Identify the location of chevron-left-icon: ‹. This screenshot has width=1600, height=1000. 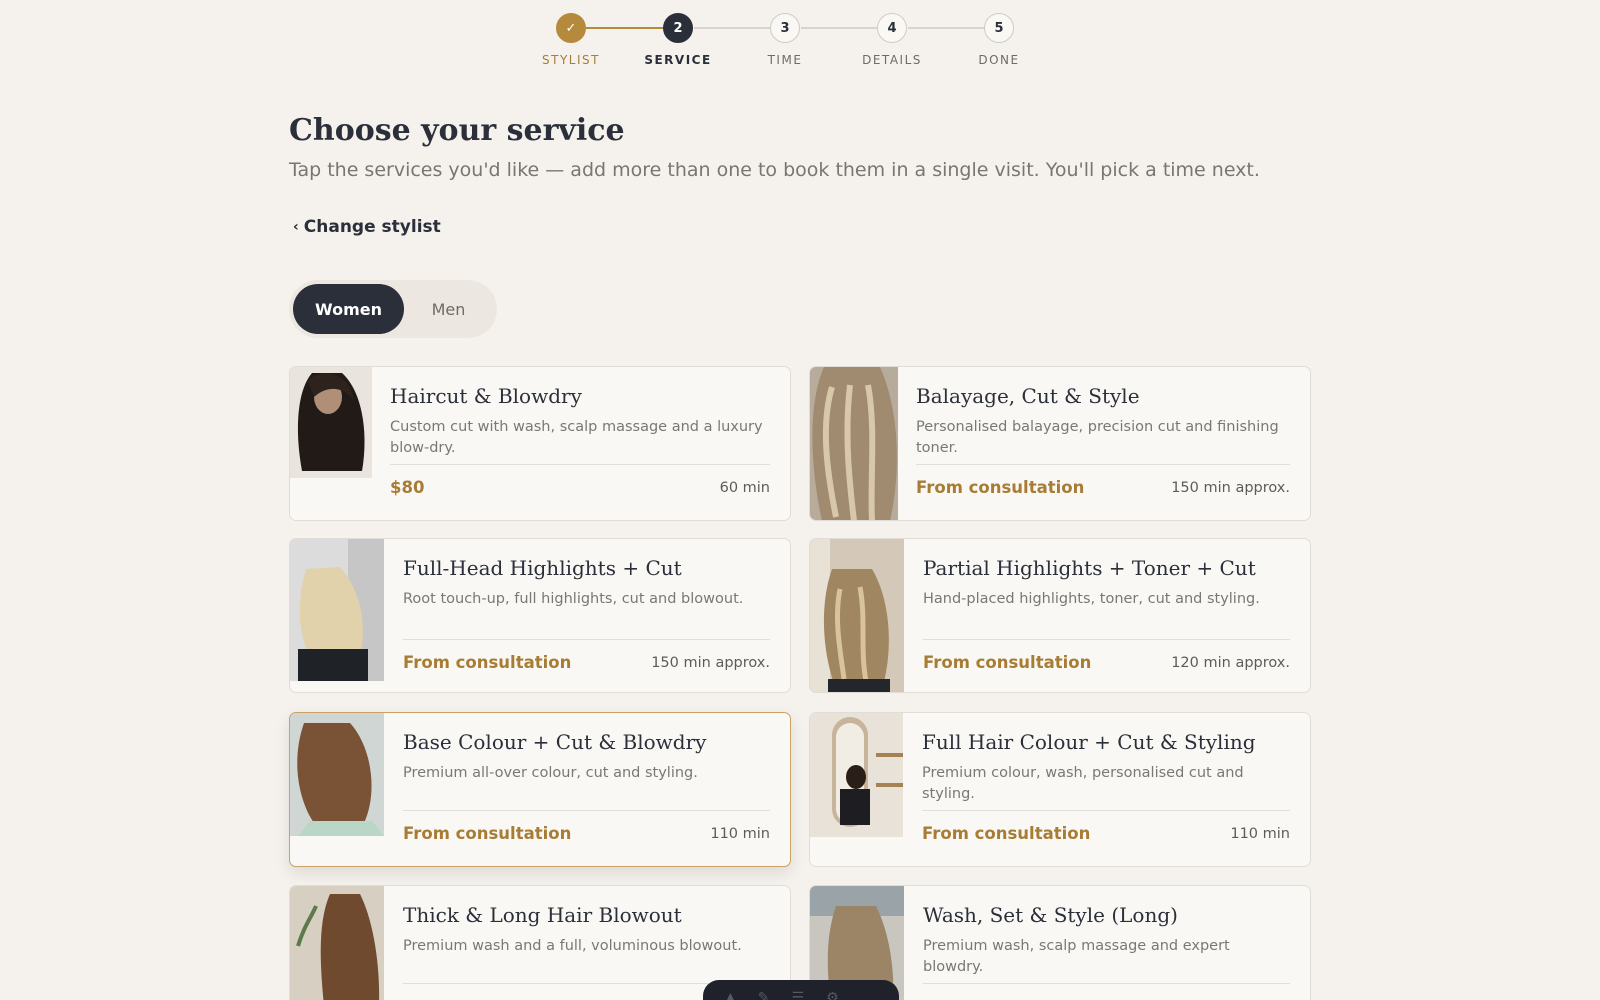
(296, 227).